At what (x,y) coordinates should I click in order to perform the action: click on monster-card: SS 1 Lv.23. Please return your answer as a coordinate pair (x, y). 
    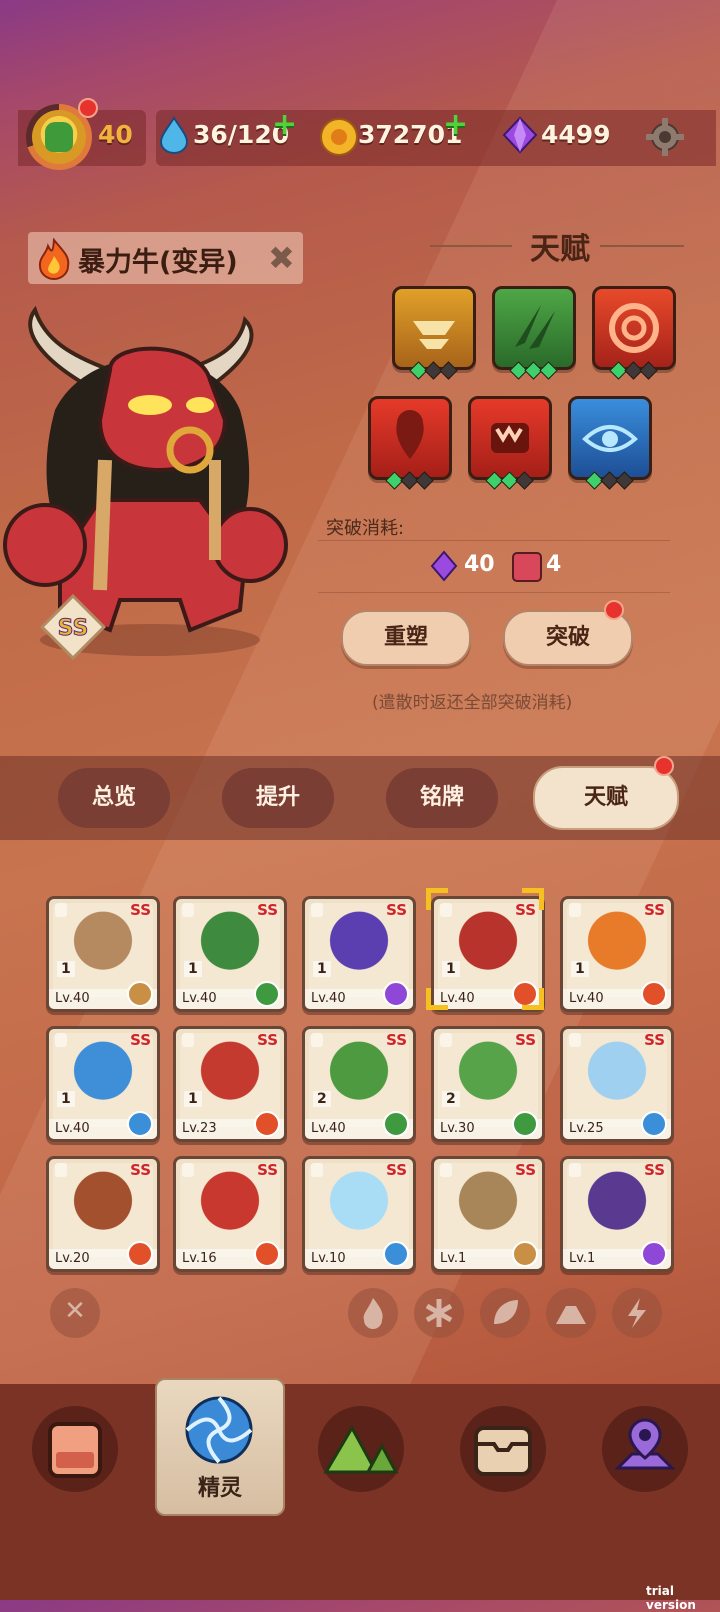
    Looking at the image, I should click on (230, 1084).